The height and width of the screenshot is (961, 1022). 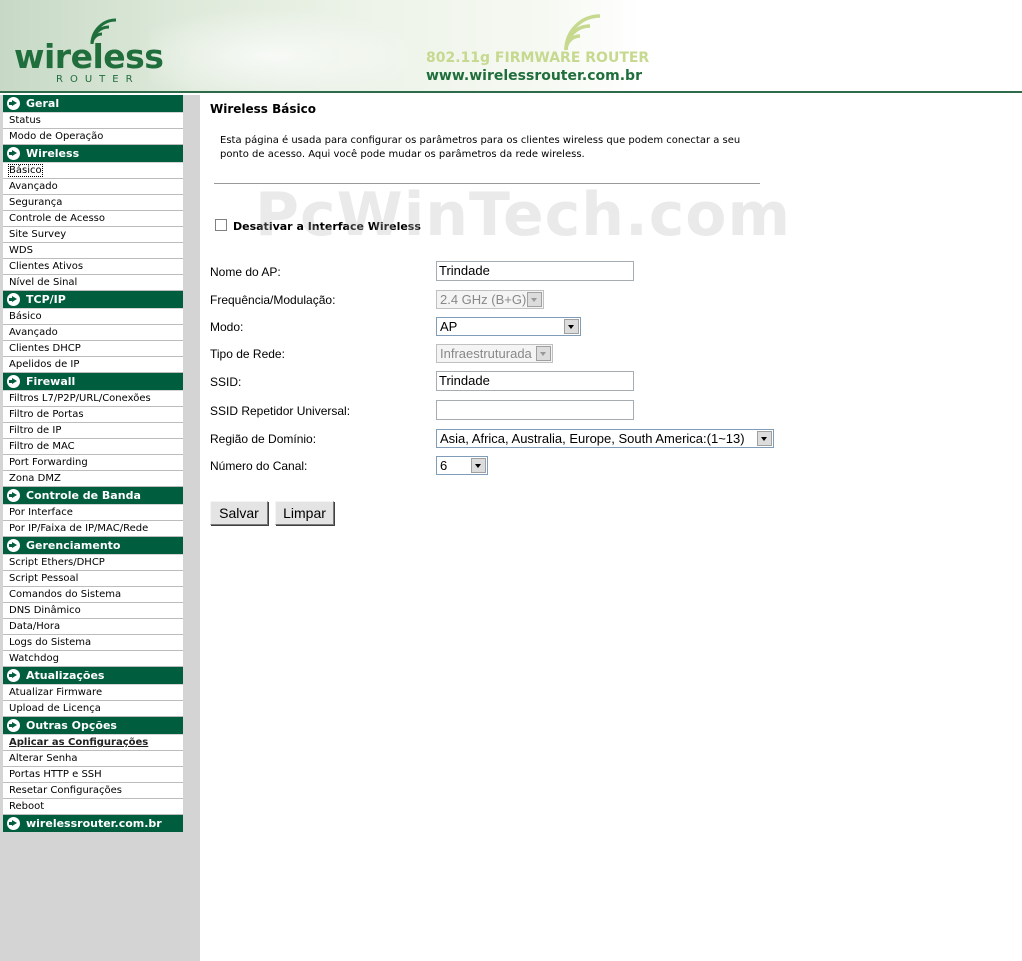 What do you see at coordinates (65, 594) in the screenshot?
I see `sidebar-item-label: Comandos do Sistema` at bounding box center [65, 594].